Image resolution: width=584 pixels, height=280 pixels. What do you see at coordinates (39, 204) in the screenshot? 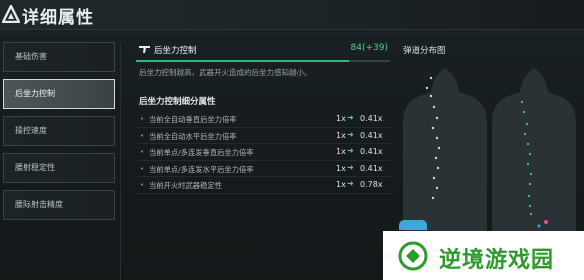
I see `nav-item-label: 腰际射击精度` at bounding box center [39, 204].